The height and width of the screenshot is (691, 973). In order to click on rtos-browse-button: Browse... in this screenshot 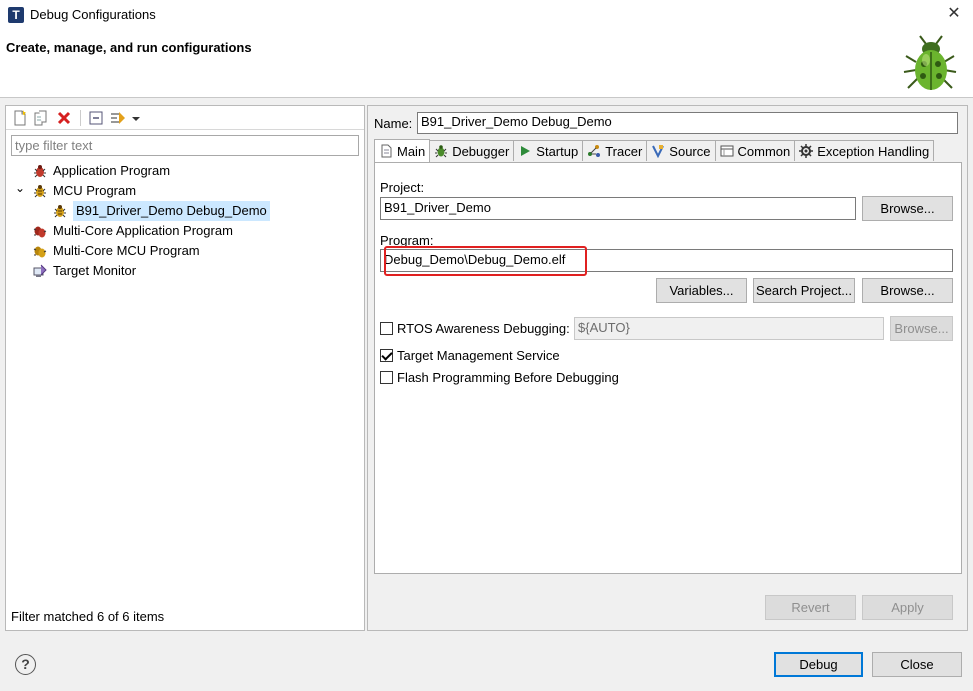, I will do `click(921, 328)`.